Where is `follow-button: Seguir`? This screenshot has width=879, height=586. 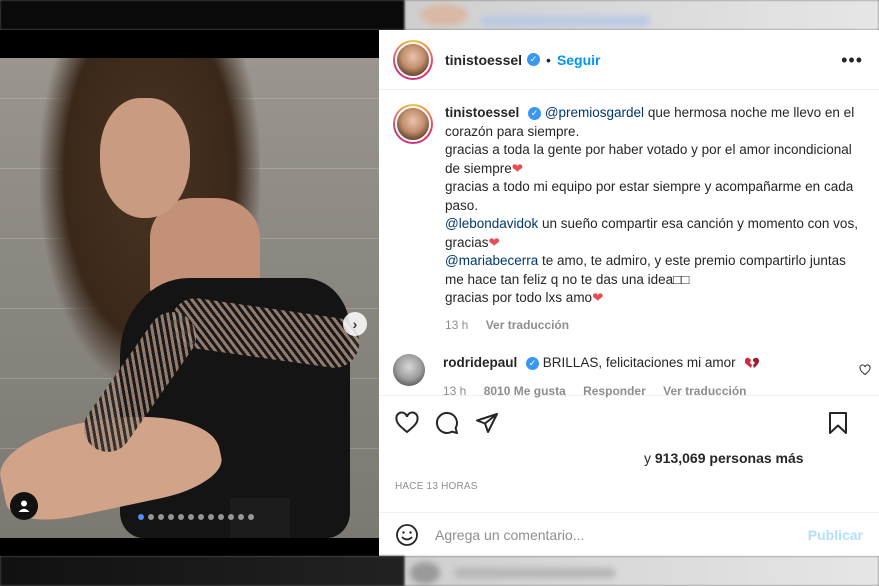 follow-button: Seguir is located at coordinates (579, 60).